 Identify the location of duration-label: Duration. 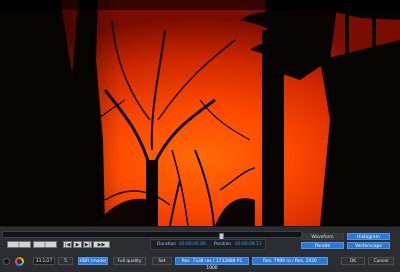
(167, 244).